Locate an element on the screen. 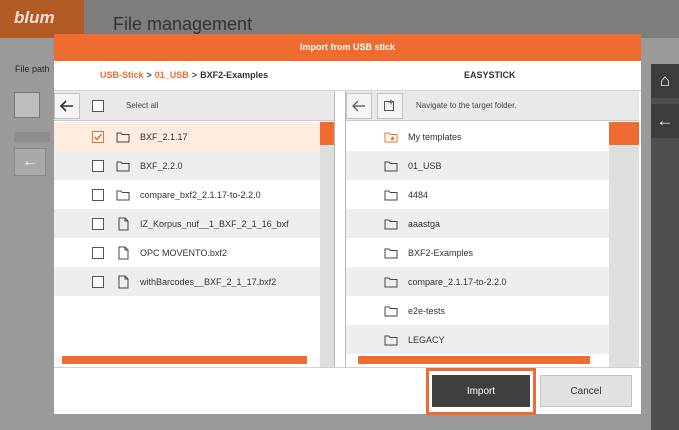 The image size is (679, 430). item-label: BXF2-Examples is located at coordinates (441, 252).